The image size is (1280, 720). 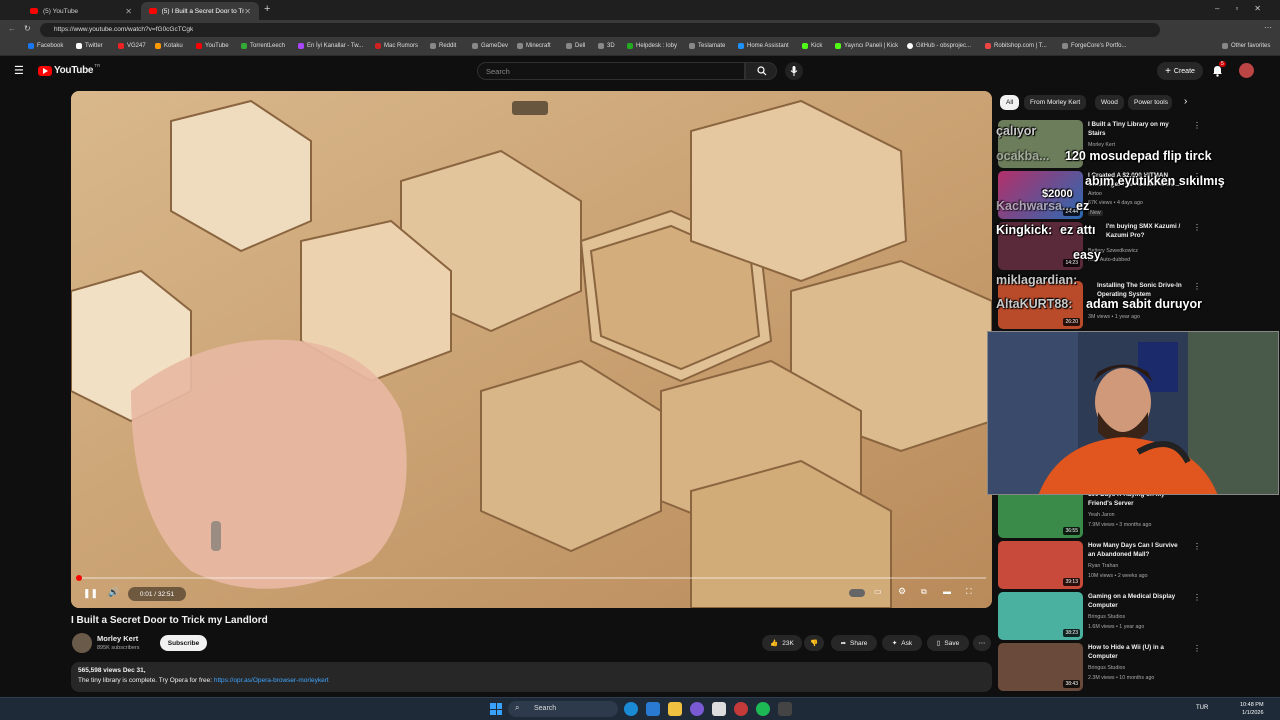 What do you see at coordinates (763, 46) in the screenshot?
I see `bookmark-home-assistant: Home Assistant` at bounding box center [763, 46].